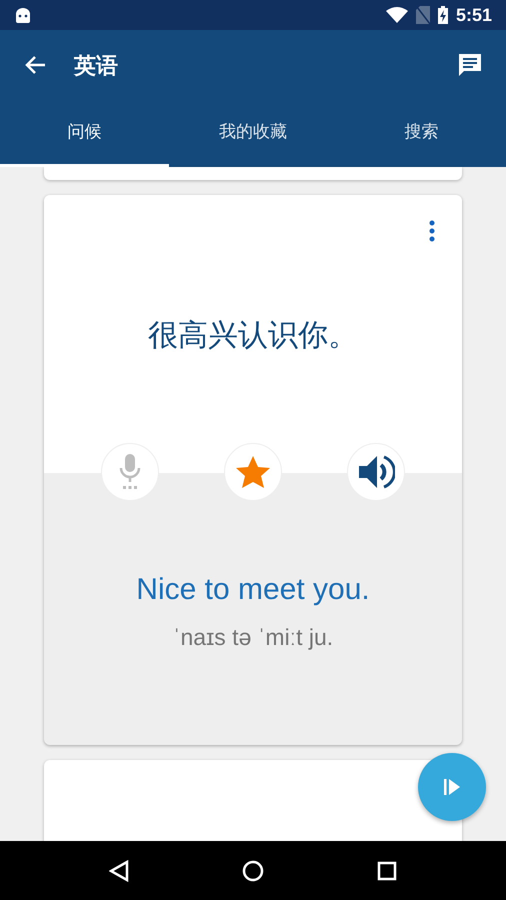 This screenshot has height=900, width=506. What do you see at coordinates (423, 15) in the screenshot?
I see `no-sim-icon` at bounding box center [423, 15].